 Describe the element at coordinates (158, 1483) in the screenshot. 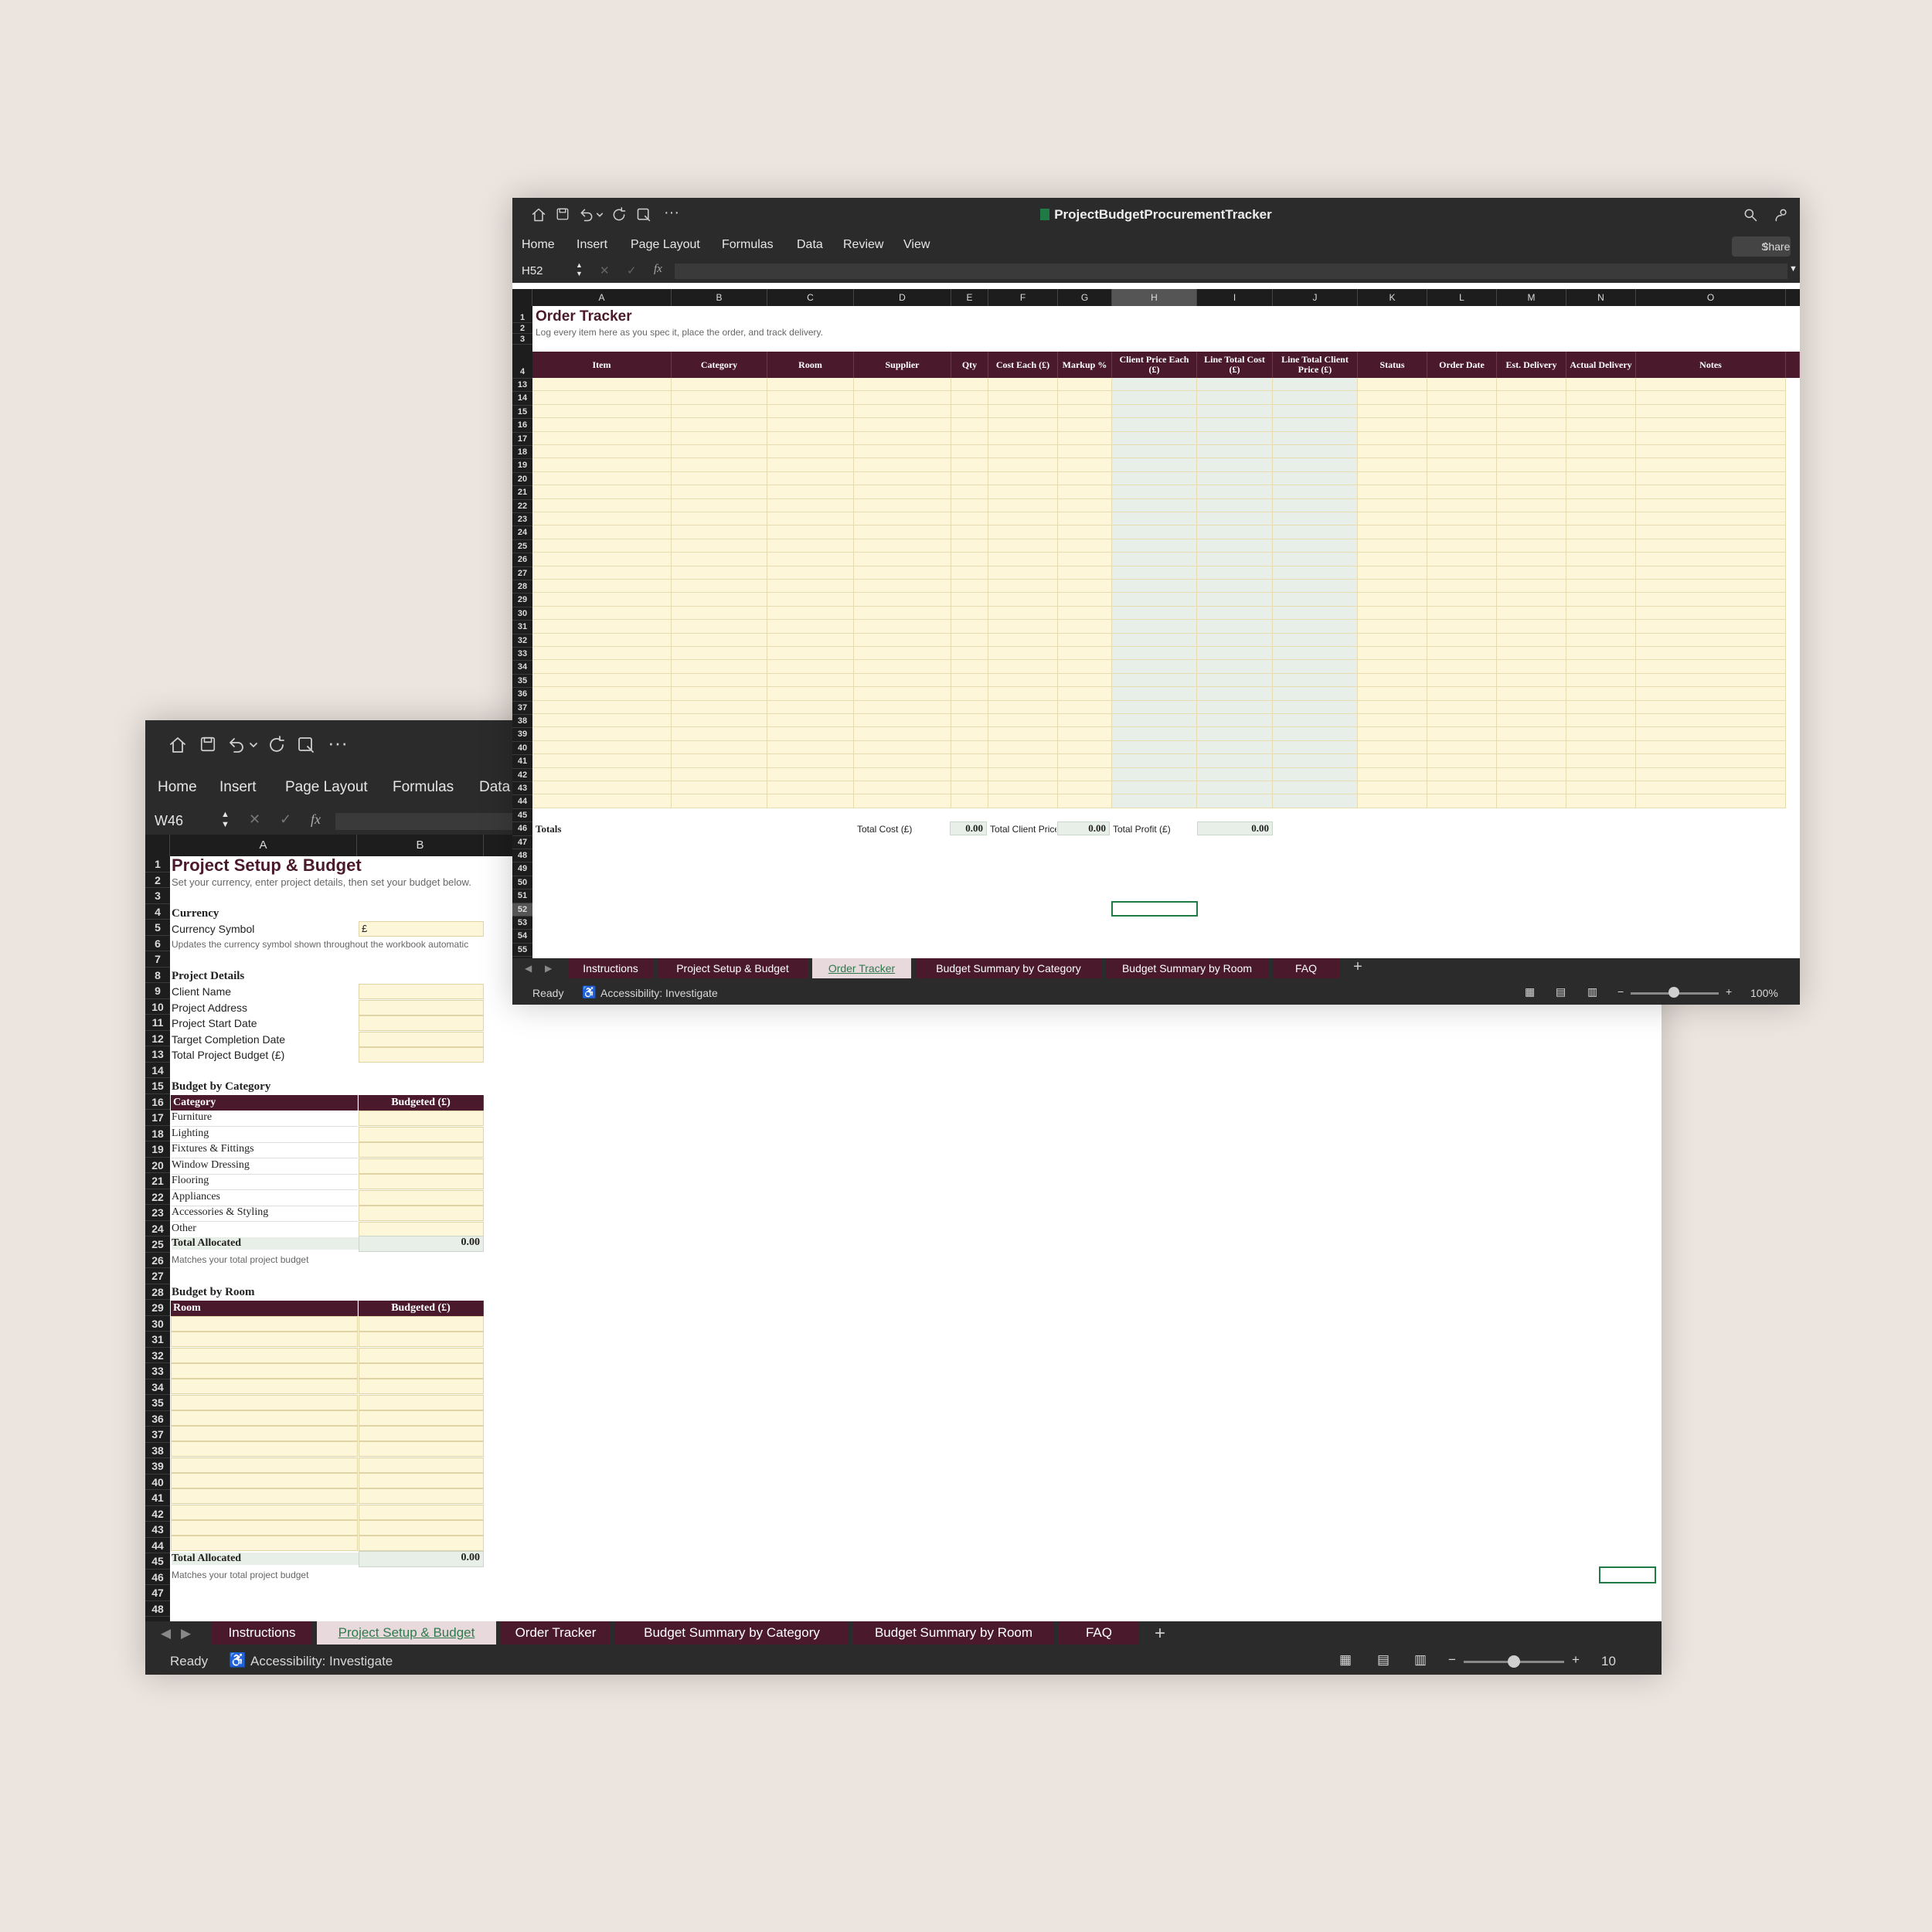

I see `row-header: 40` at that location.